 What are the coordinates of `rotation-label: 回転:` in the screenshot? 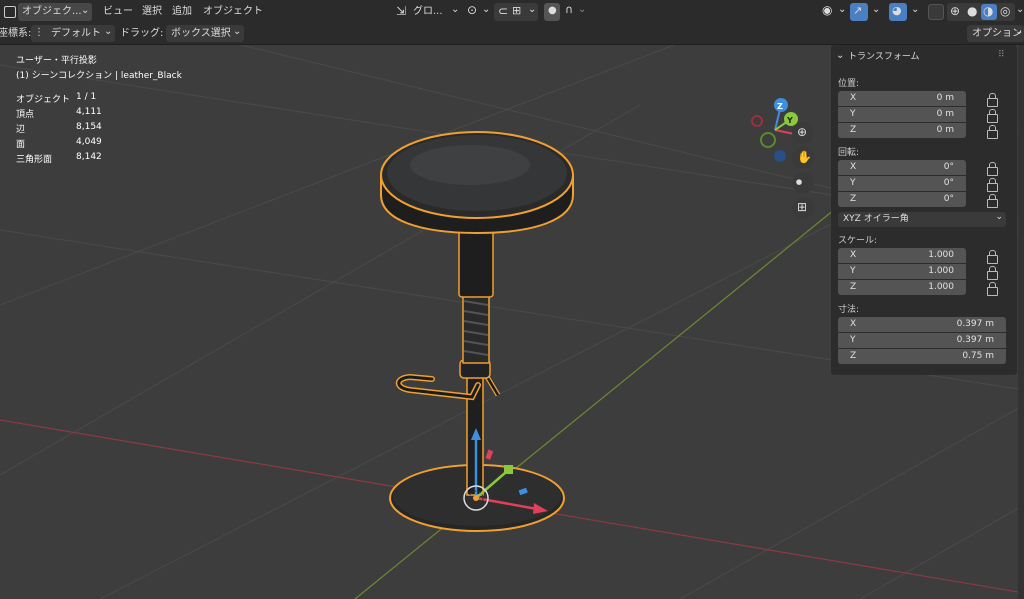 It's located at (849, 153).